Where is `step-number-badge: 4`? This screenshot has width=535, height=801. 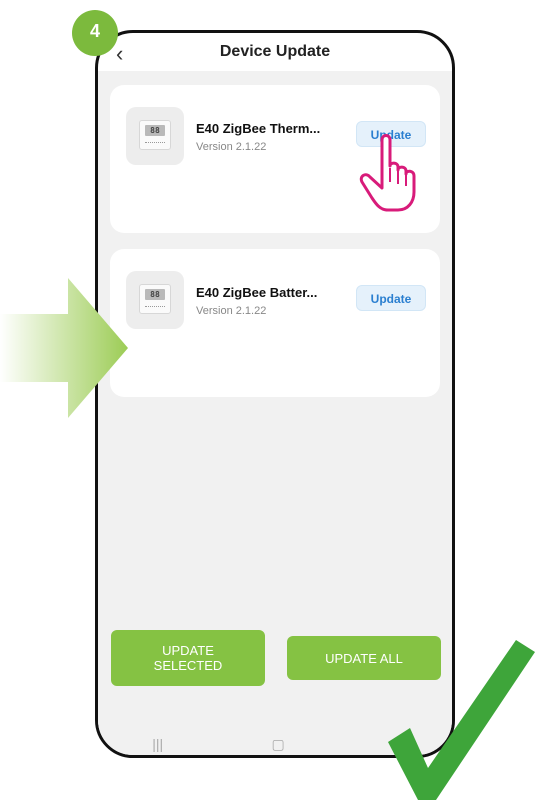 step-number-badge: 4 is located at coordinates (95, 33).